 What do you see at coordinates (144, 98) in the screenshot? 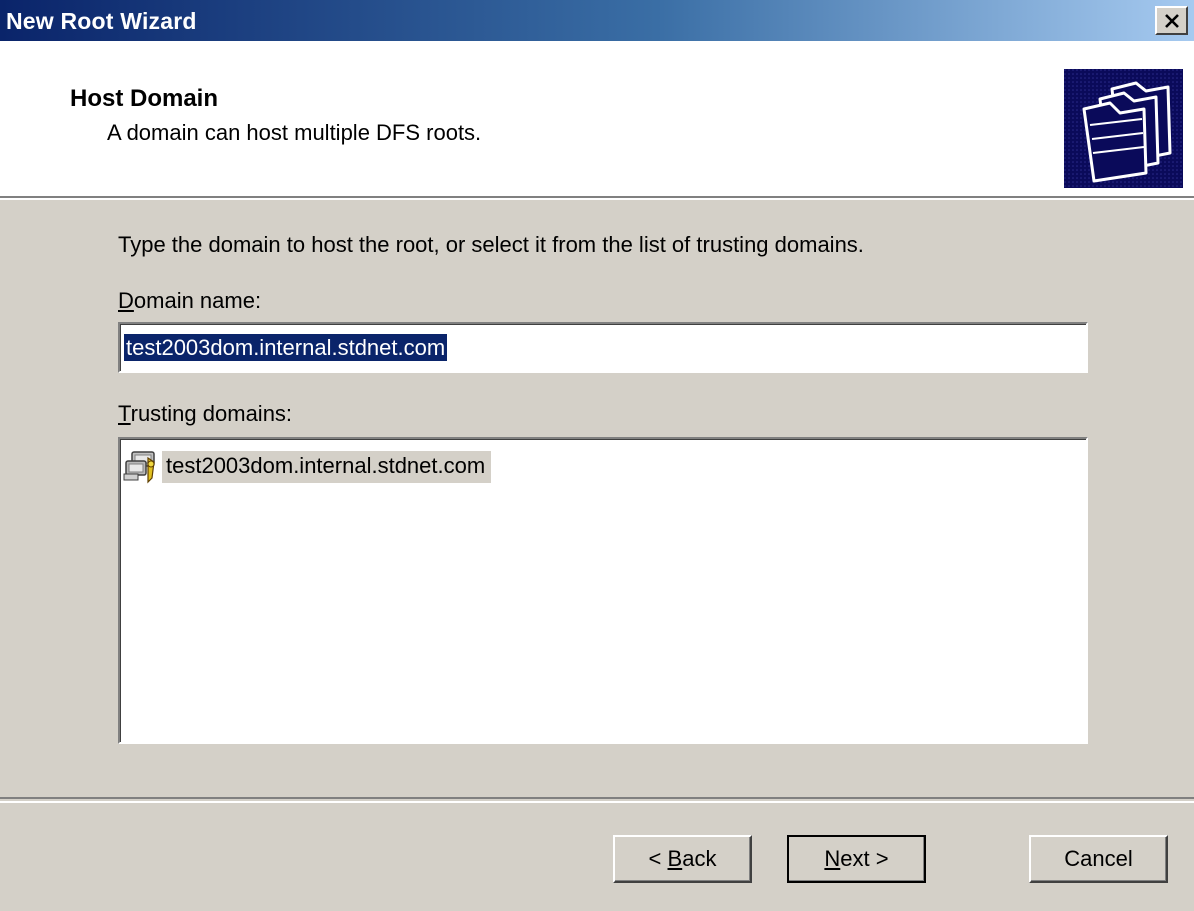
I see `page-title: Host Domain` at bounding box center [144, 98].